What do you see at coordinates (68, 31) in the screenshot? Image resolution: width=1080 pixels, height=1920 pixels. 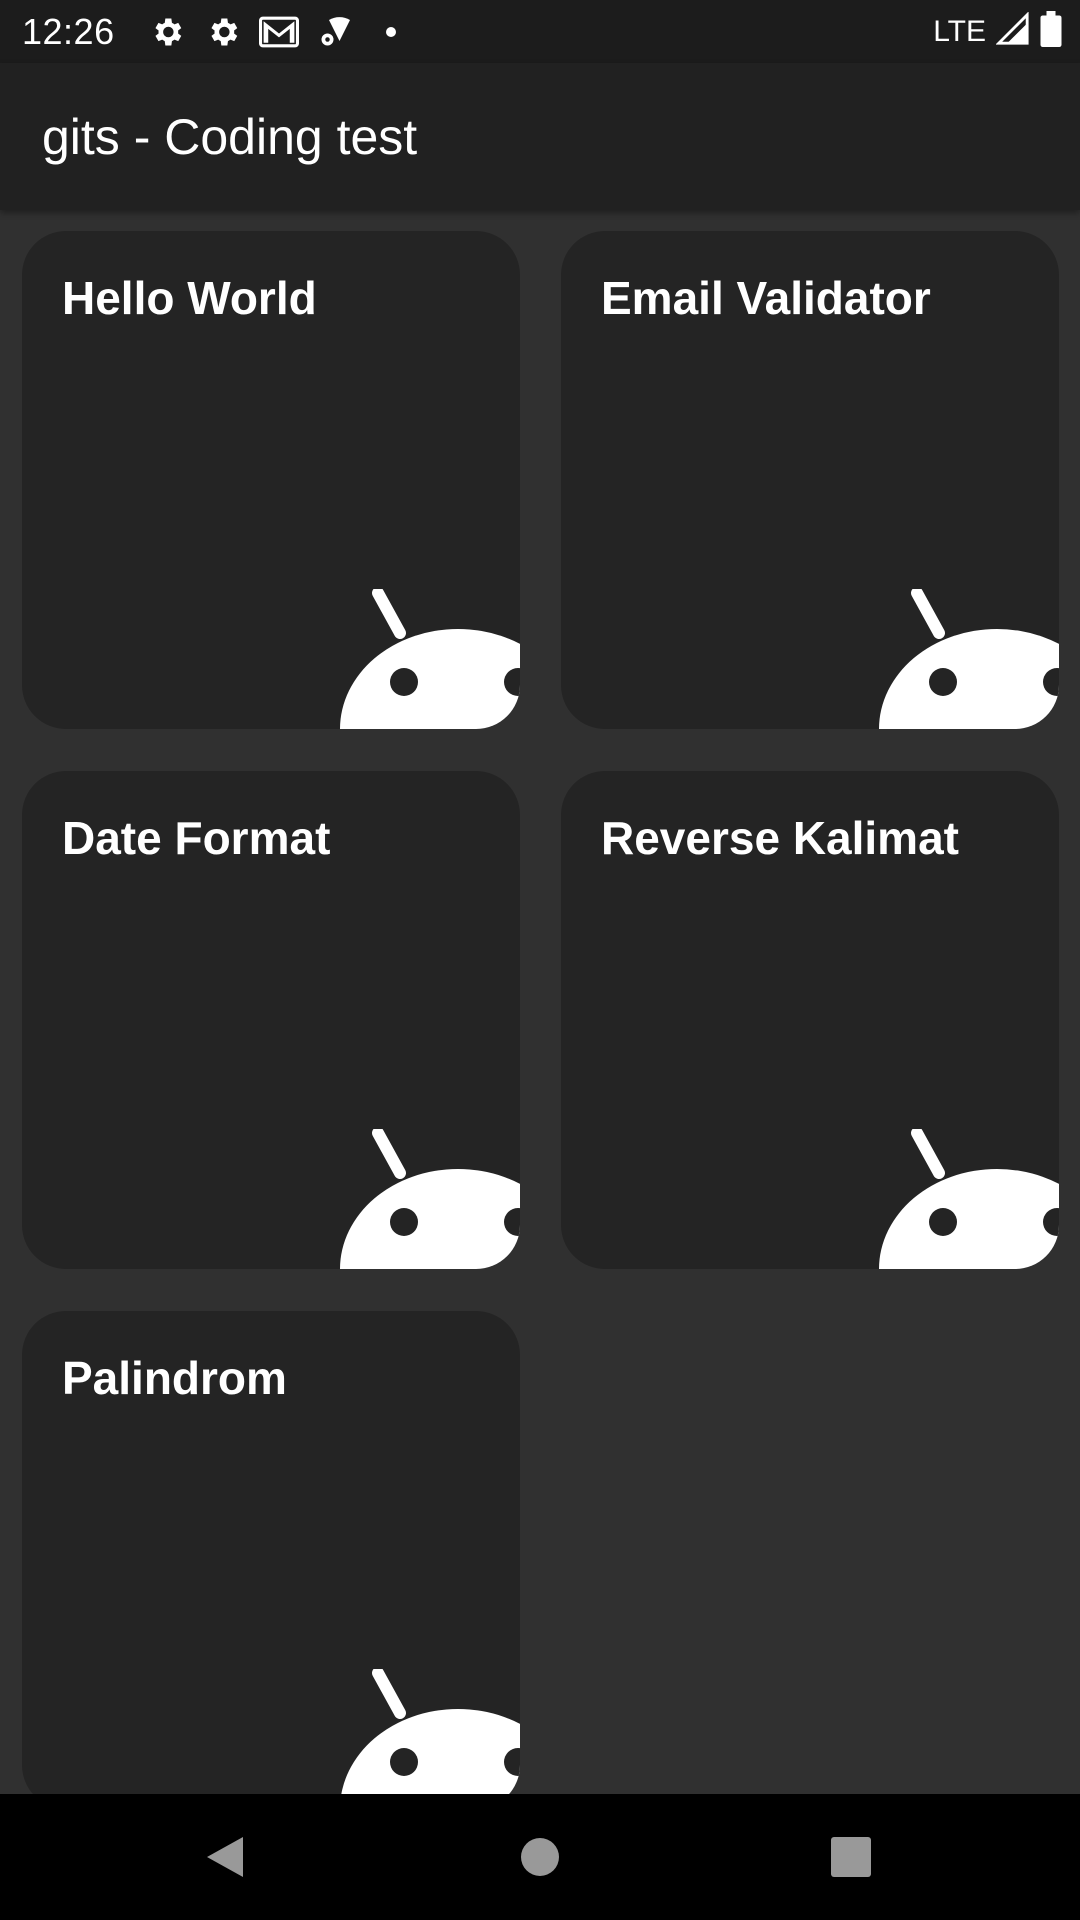 I see `status-time: 12:26` at bounding box center [68, 31].